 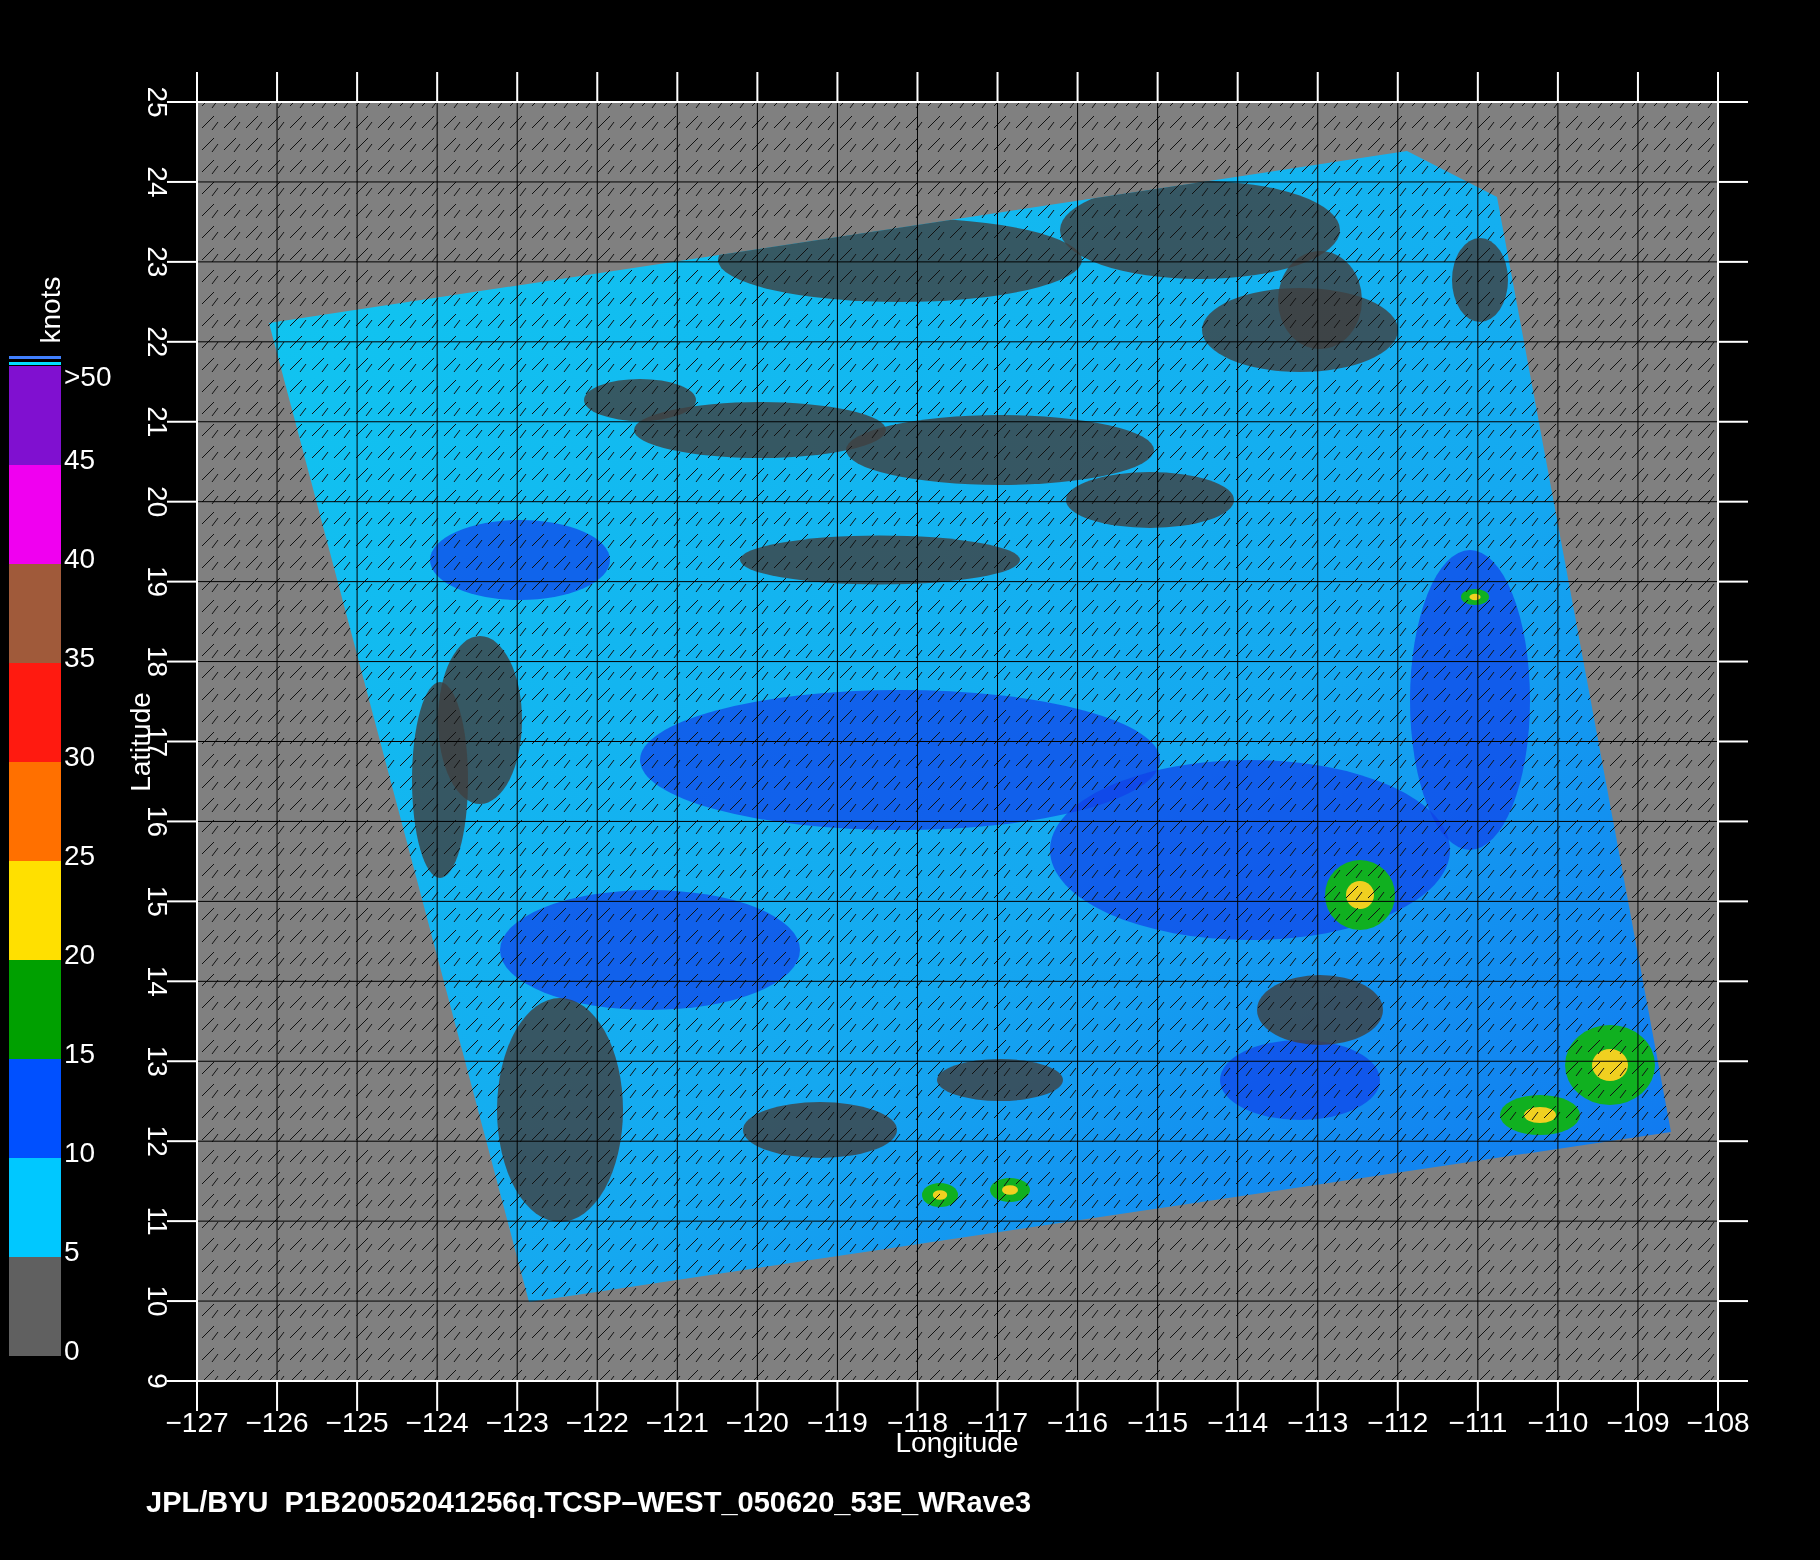 I want to click on longitude-tick-label: −108, so click(x=1718, y=1422).